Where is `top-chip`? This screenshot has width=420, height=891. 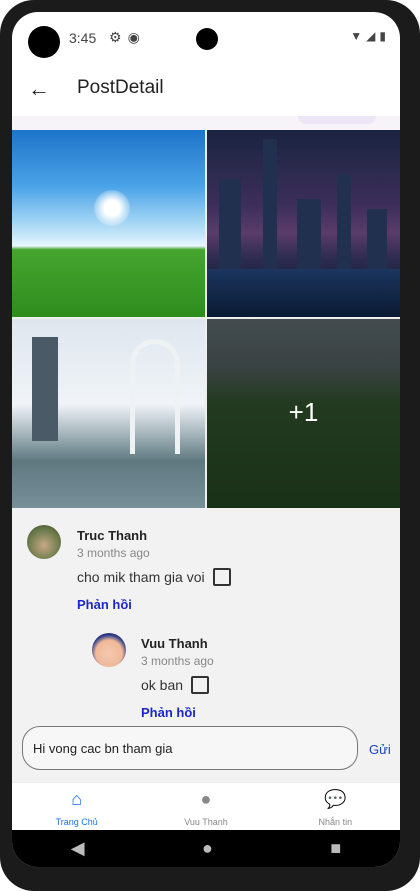
top-chip is located at coordinates (337, 120).